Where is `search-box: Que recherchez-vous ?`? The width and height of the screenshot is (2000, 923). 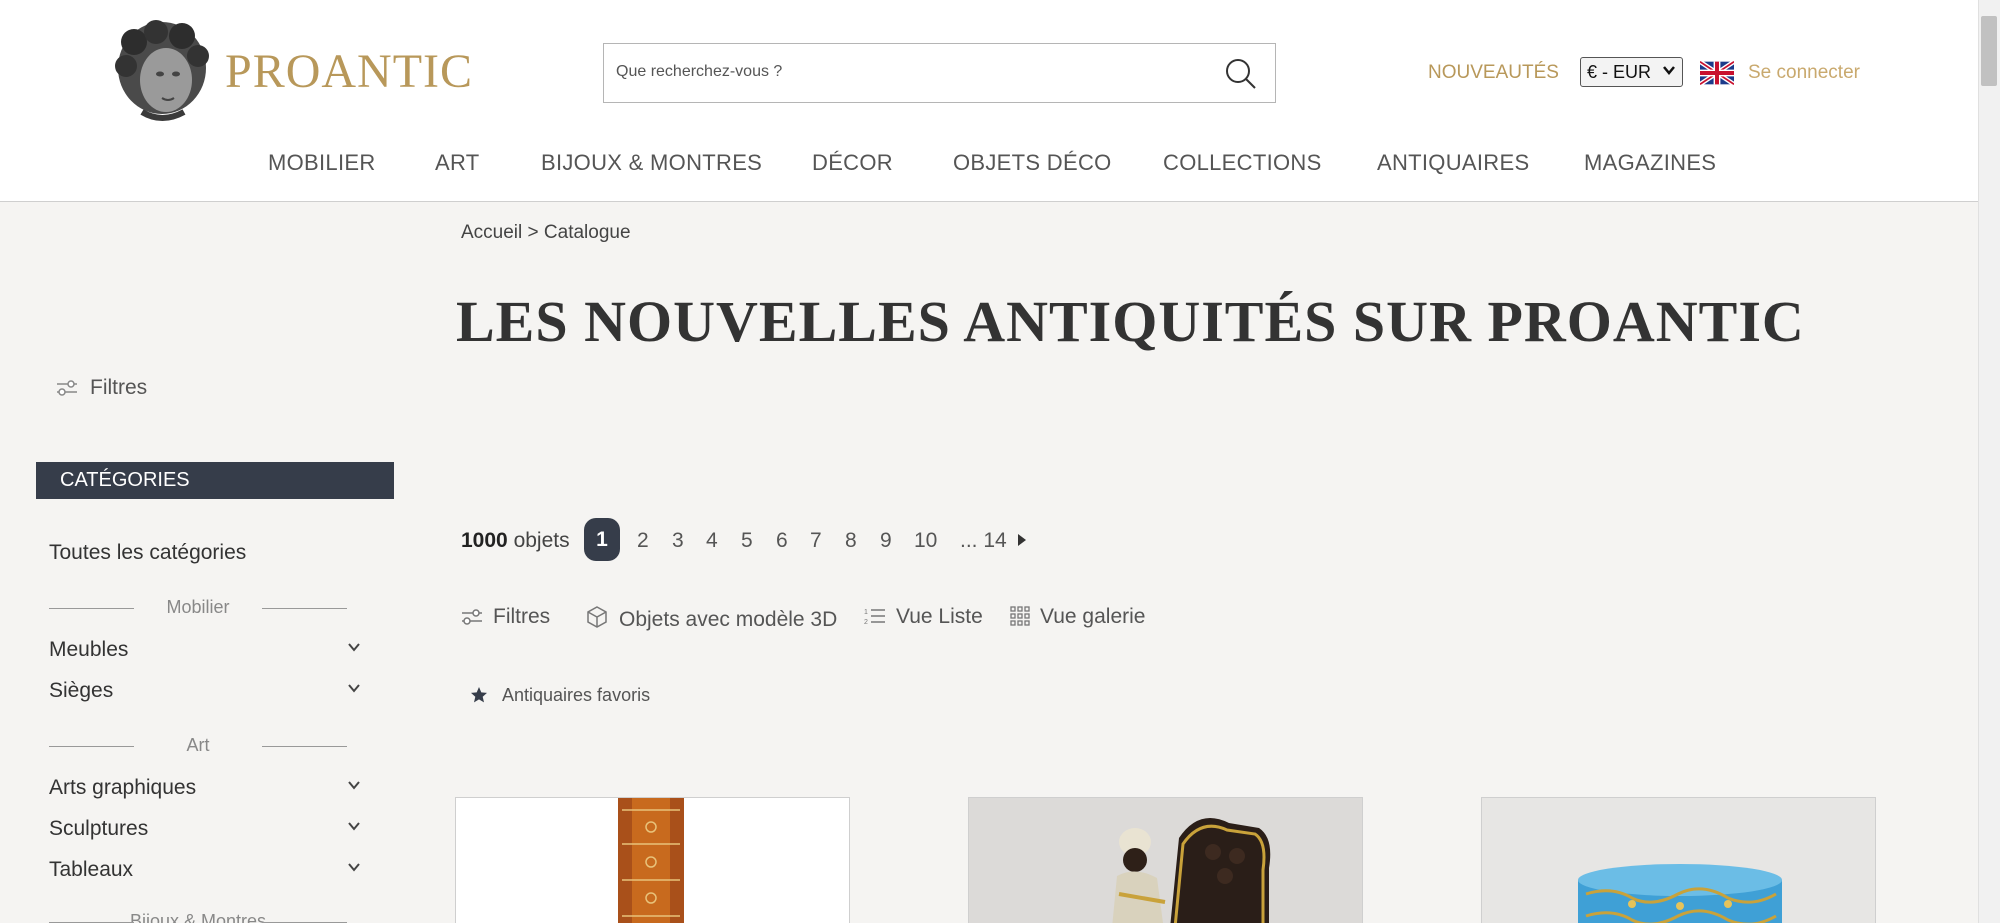
search-box: Que recherchez-vous ? is located at coordinates (939, 73).